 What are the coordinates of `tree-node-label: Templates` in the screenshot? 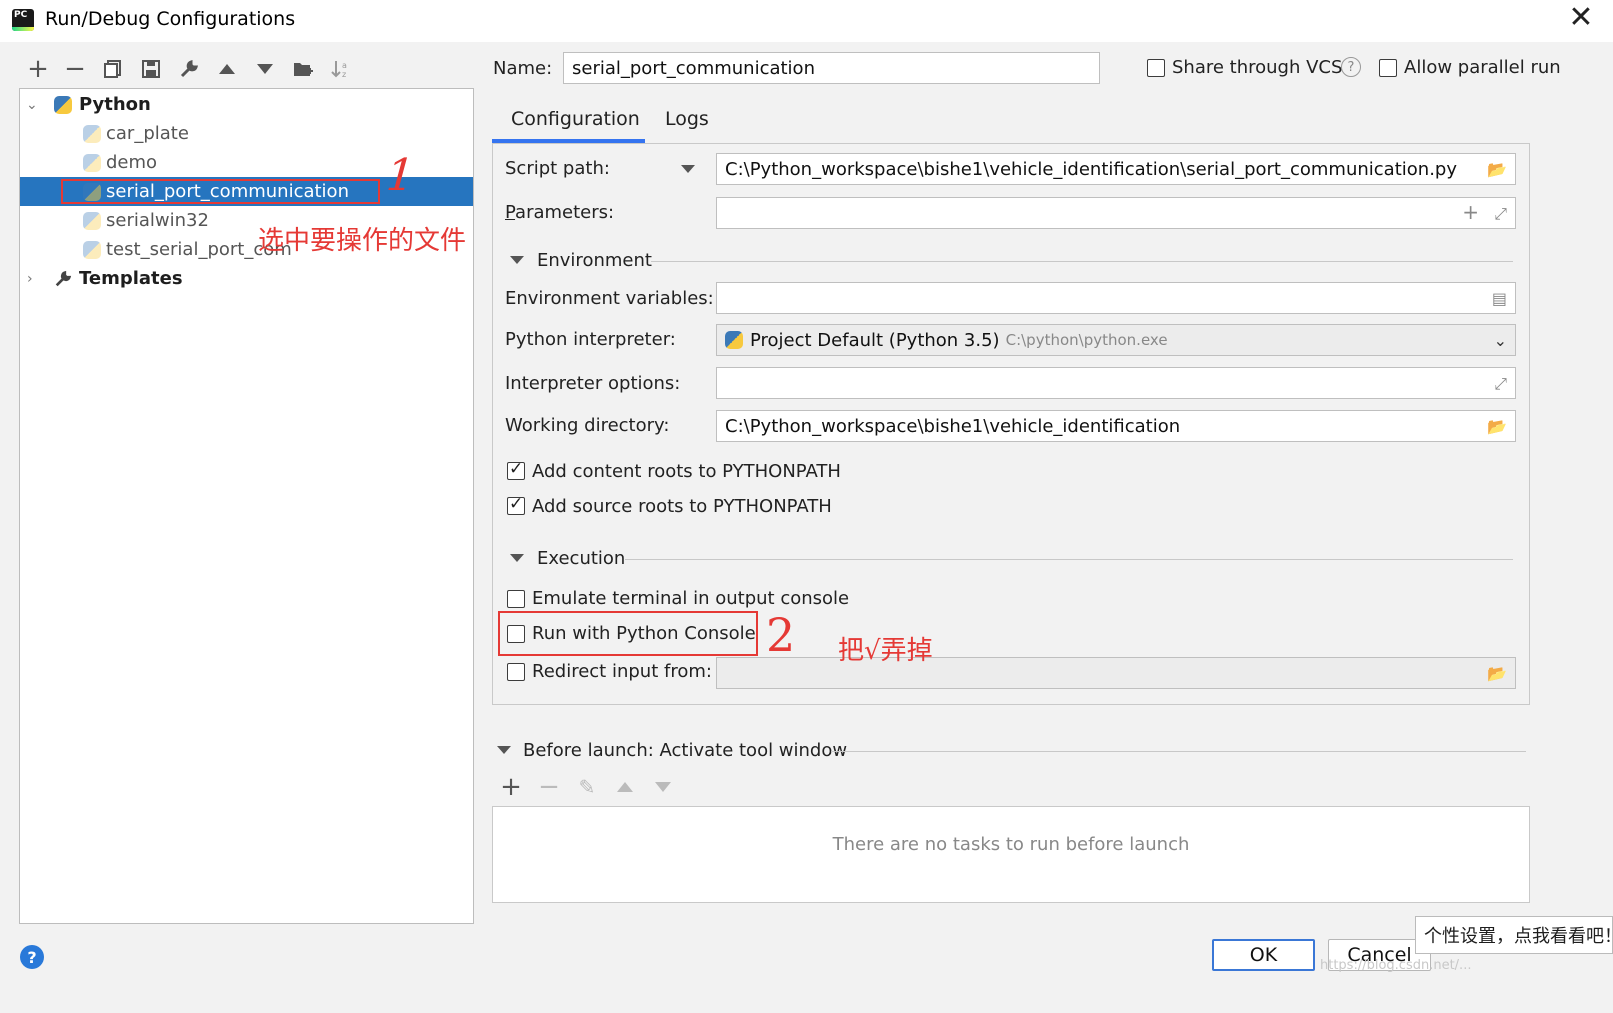 It's located at (131, 278).